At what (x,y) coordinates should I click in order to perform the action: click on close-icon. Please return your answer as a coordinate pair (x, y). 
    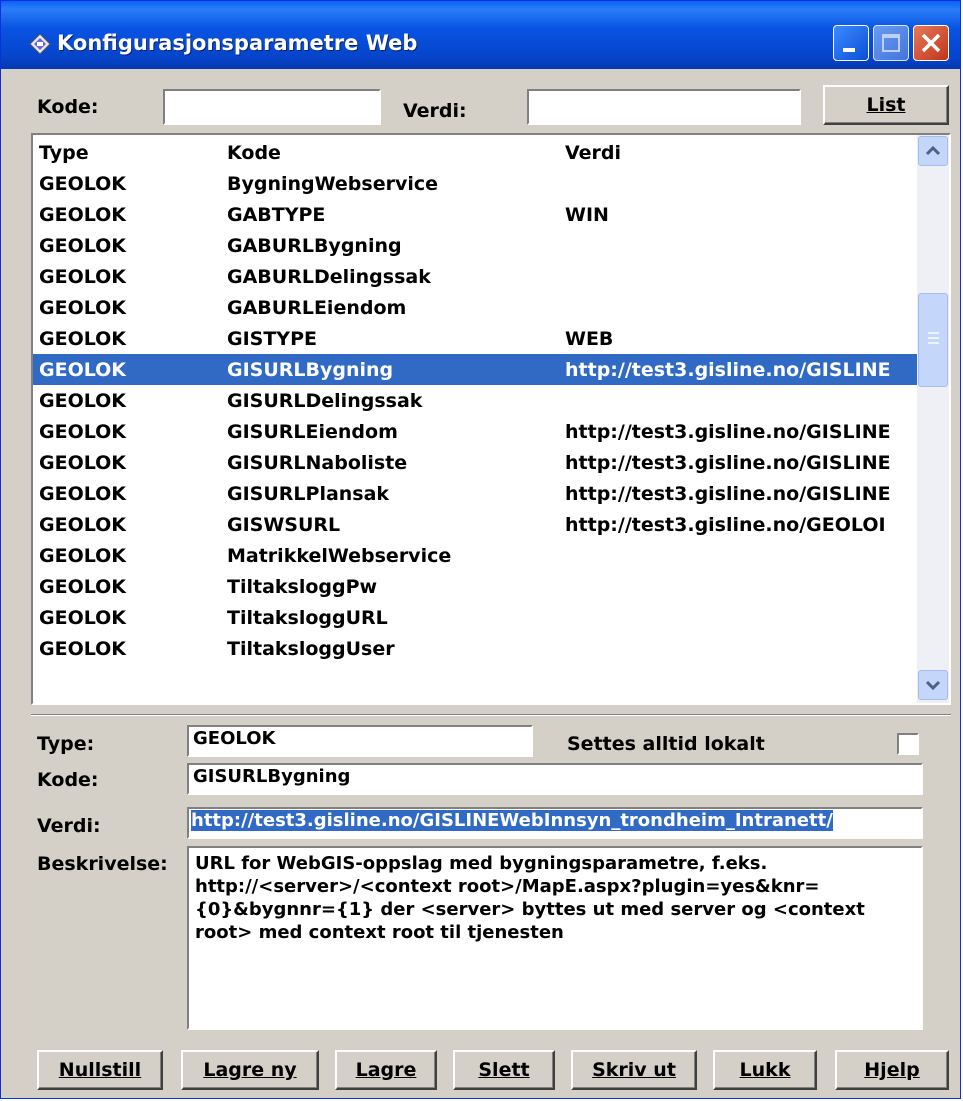
    Looking at the image, I should click on (931, 43).